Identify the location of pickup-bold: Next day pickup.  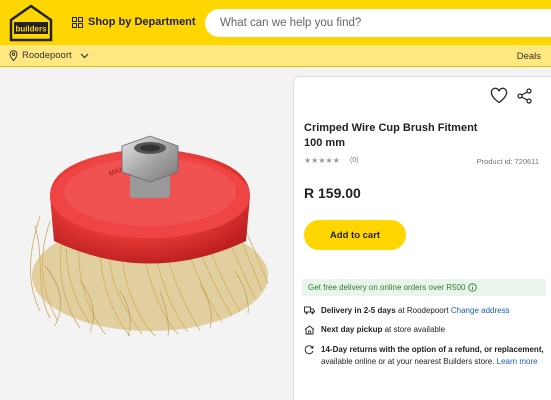
(352, 329).